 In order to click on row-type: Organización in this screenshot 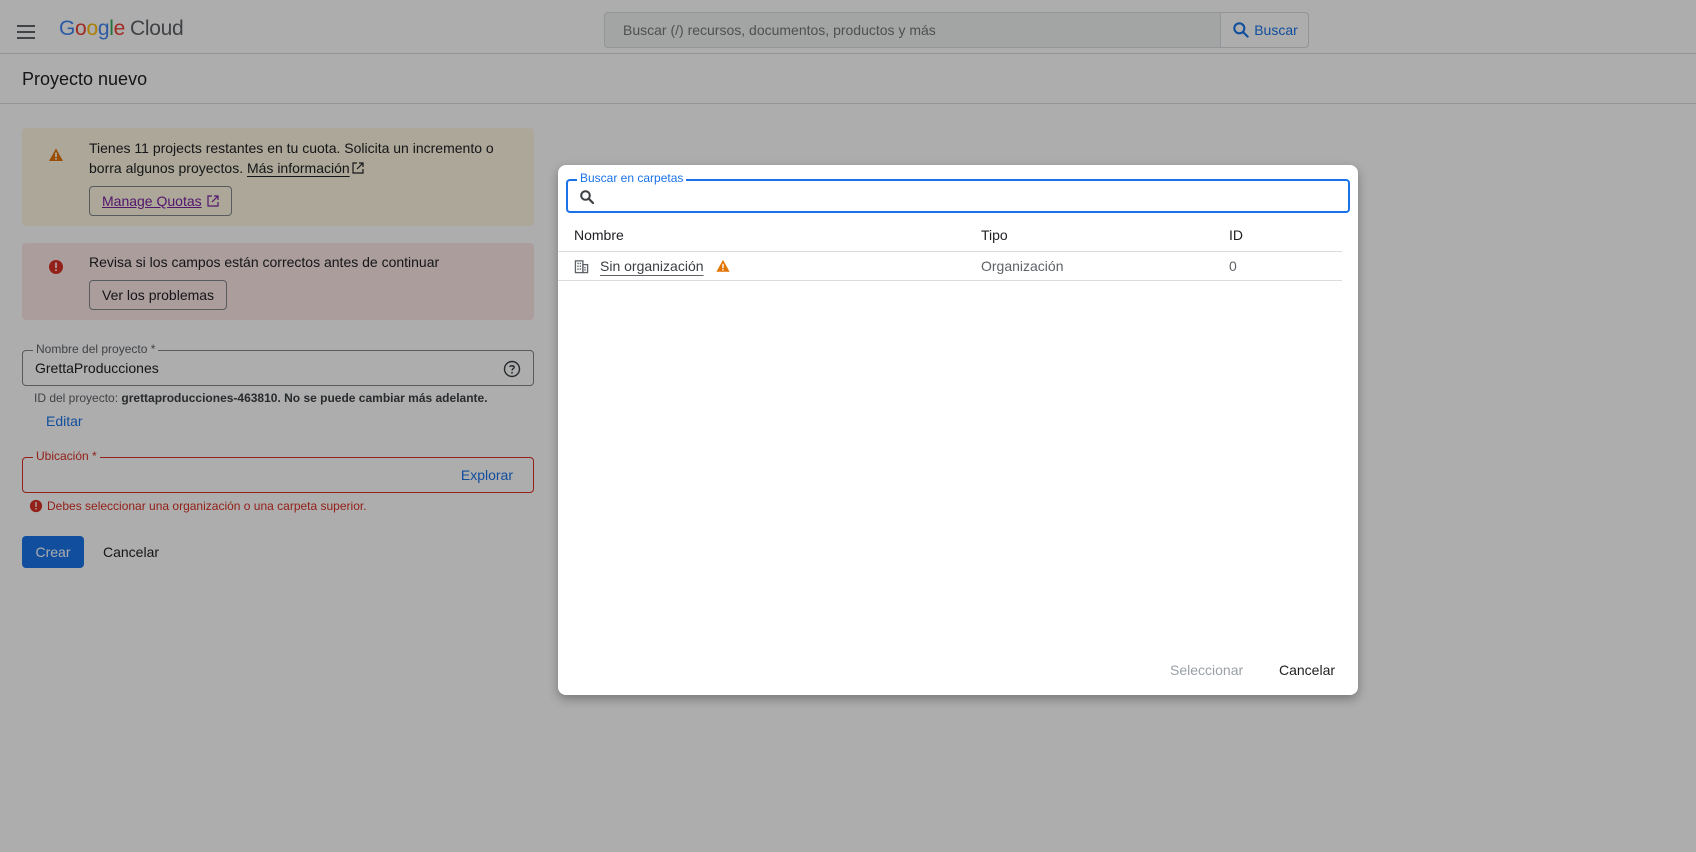, I will do `click(1022, 266)`.